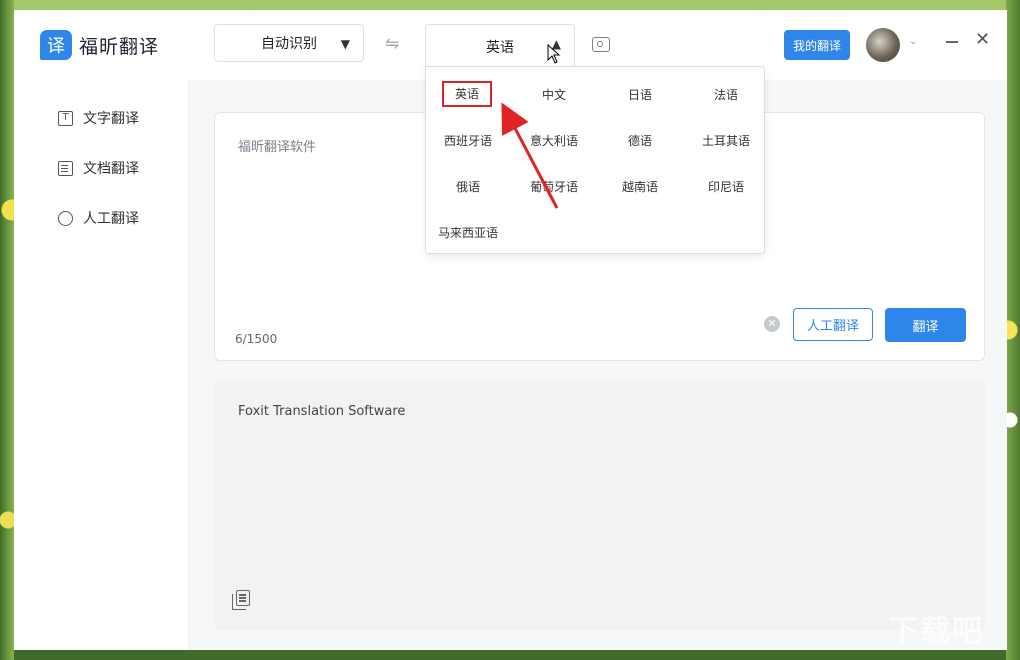 The width and height of the screenshot is (1020, 660). I want to click on source-language-label: 自动识别, so click(289, 44).